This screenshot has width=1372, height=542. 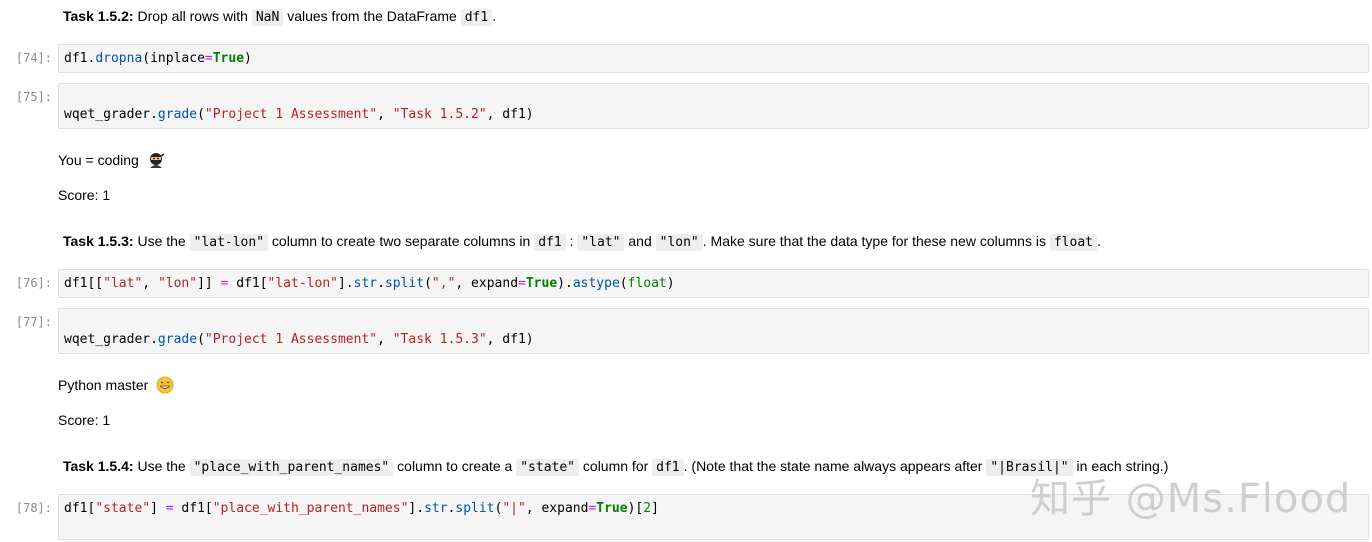 I want to click on watermark: 知乎 @Ms.Flood, so click(x=1191, y=499).